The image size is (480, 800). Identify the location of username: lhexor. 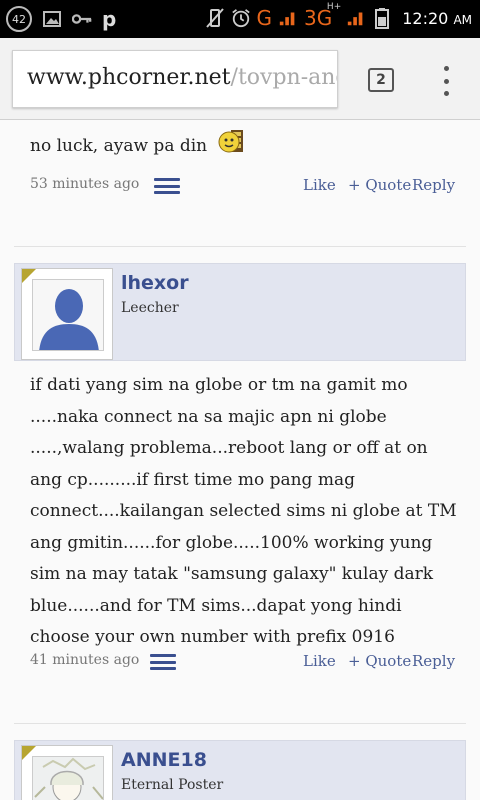
(155, 283).